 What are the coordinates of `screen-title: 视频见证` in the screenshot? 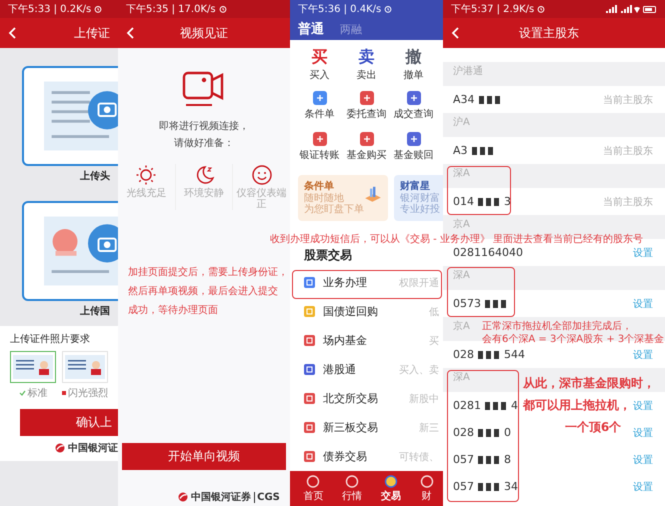 It's located at (204, 33).